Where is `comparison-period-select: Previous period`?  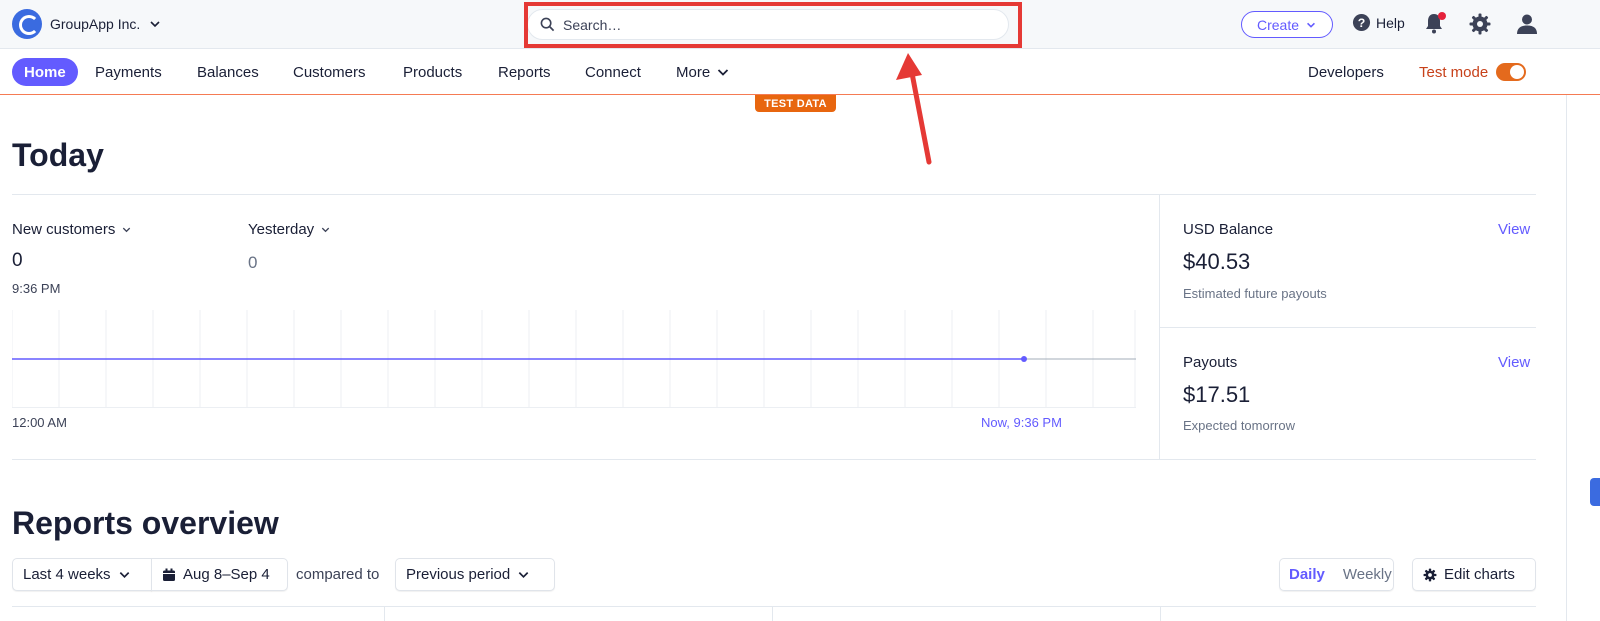
comparison-period-select: Previous period is located at coordinates (475, 574).